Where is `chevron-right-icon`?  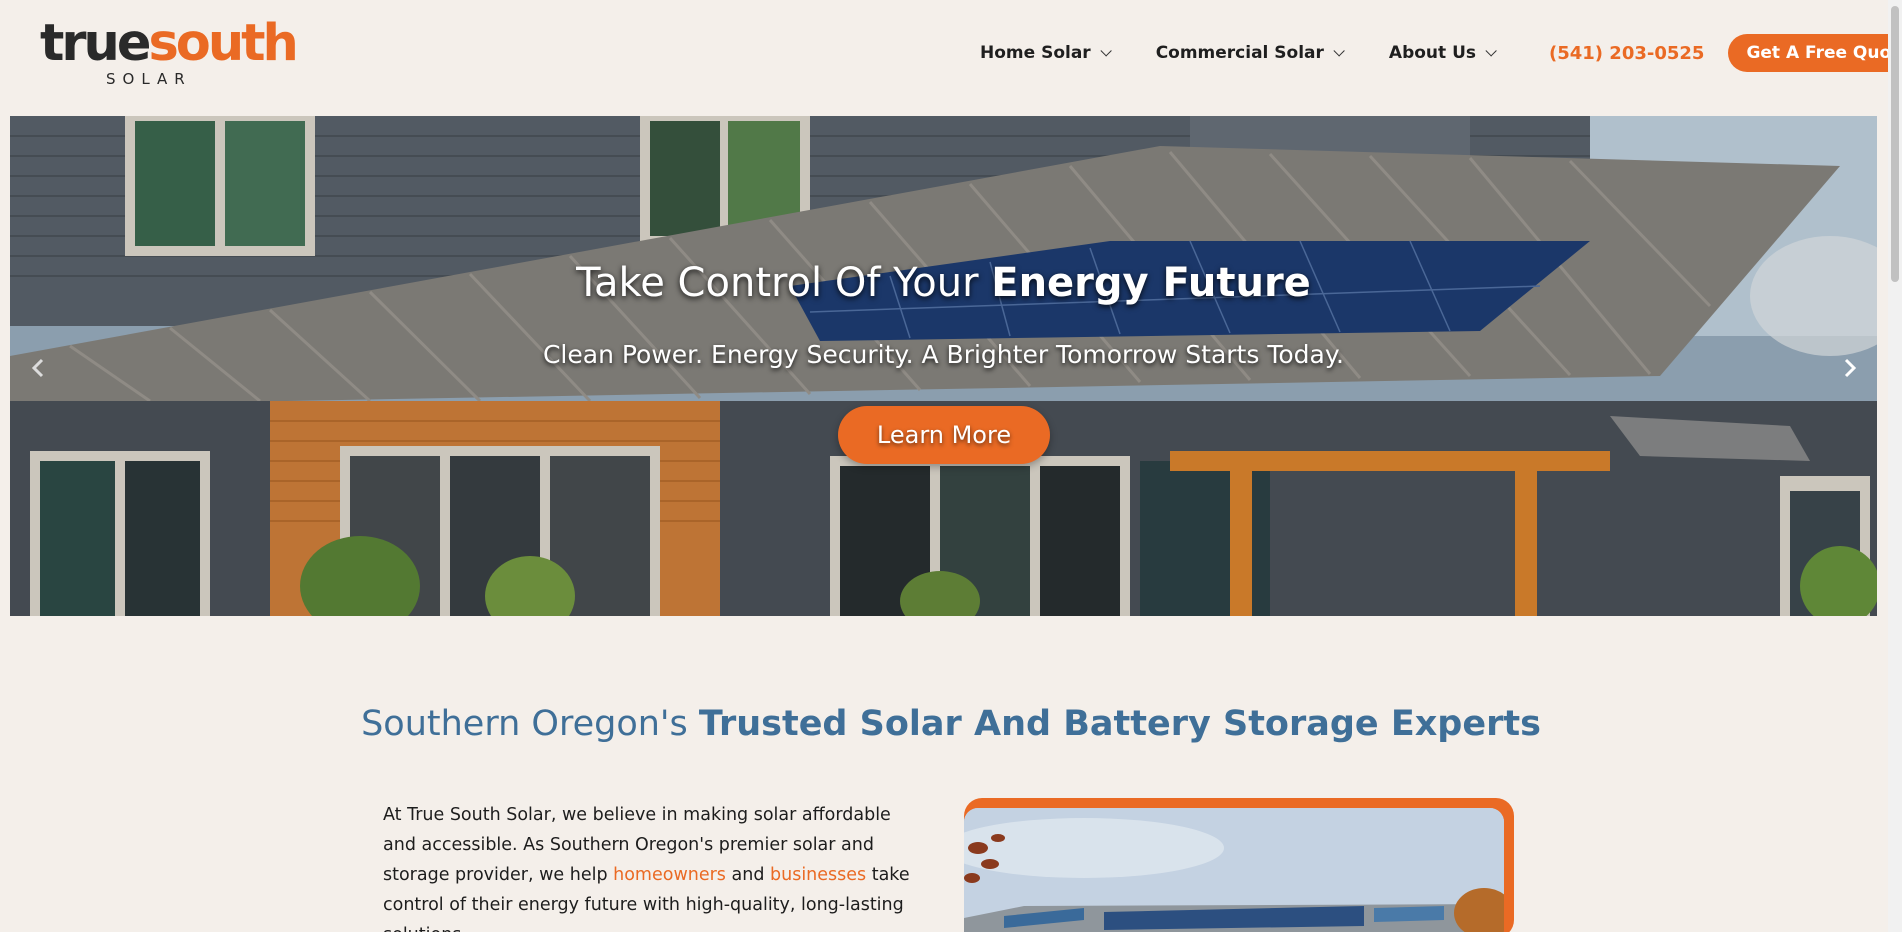 chevron-right-icon is located at coordinates (1850, 368).